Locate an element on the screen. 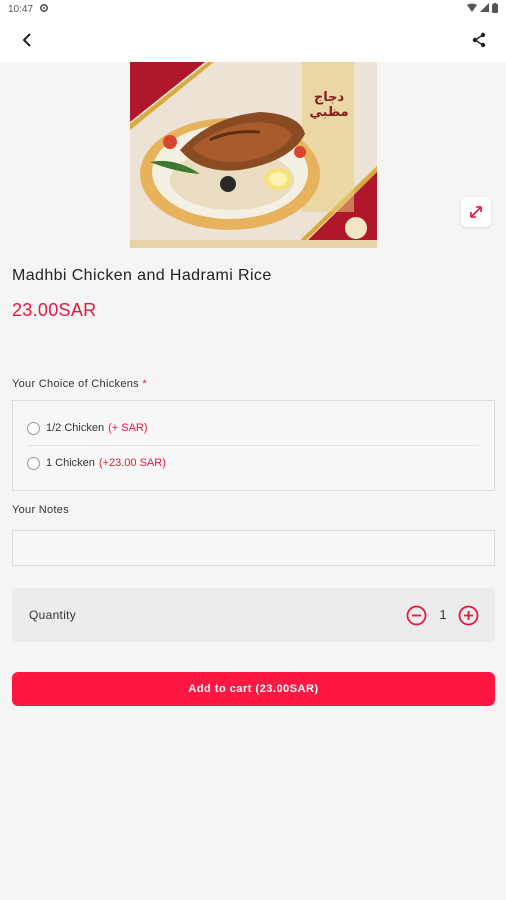 The image size is (506, 900). signal-icon is located at coordinates (484, 9).